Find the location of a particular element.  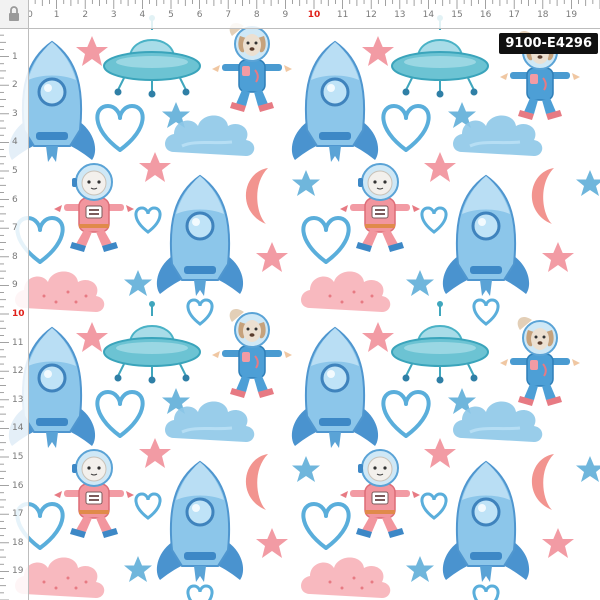

ruler-left-label: 18 is located at coordinates (18, 542).